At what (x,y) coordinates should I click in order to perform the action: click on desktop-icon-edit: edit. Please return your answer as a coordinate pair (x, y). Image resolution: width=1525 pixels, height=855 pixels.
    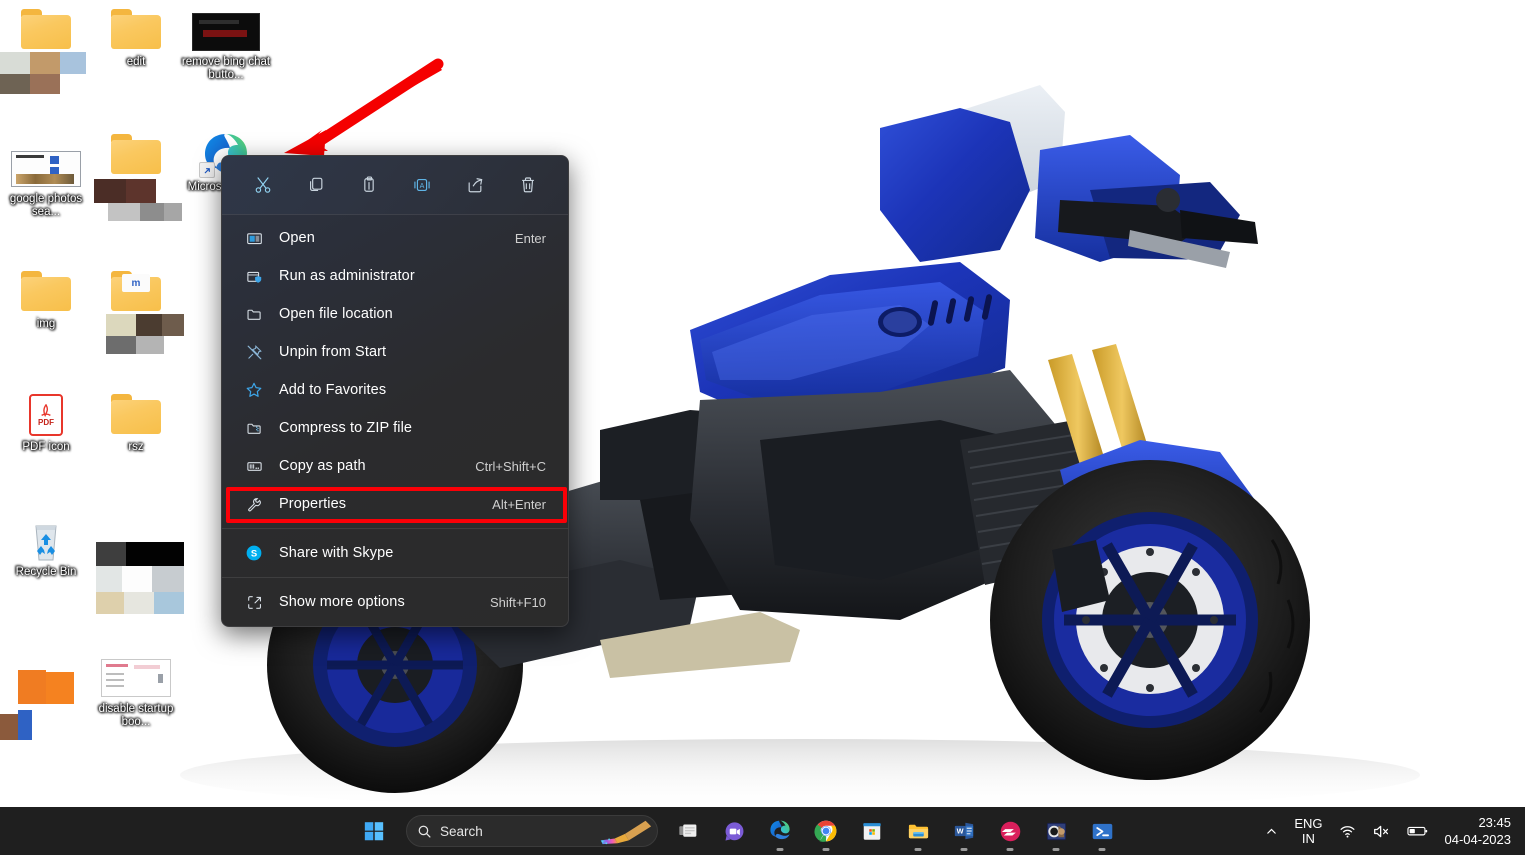
    Looking at the image, I should click on (136, 37).